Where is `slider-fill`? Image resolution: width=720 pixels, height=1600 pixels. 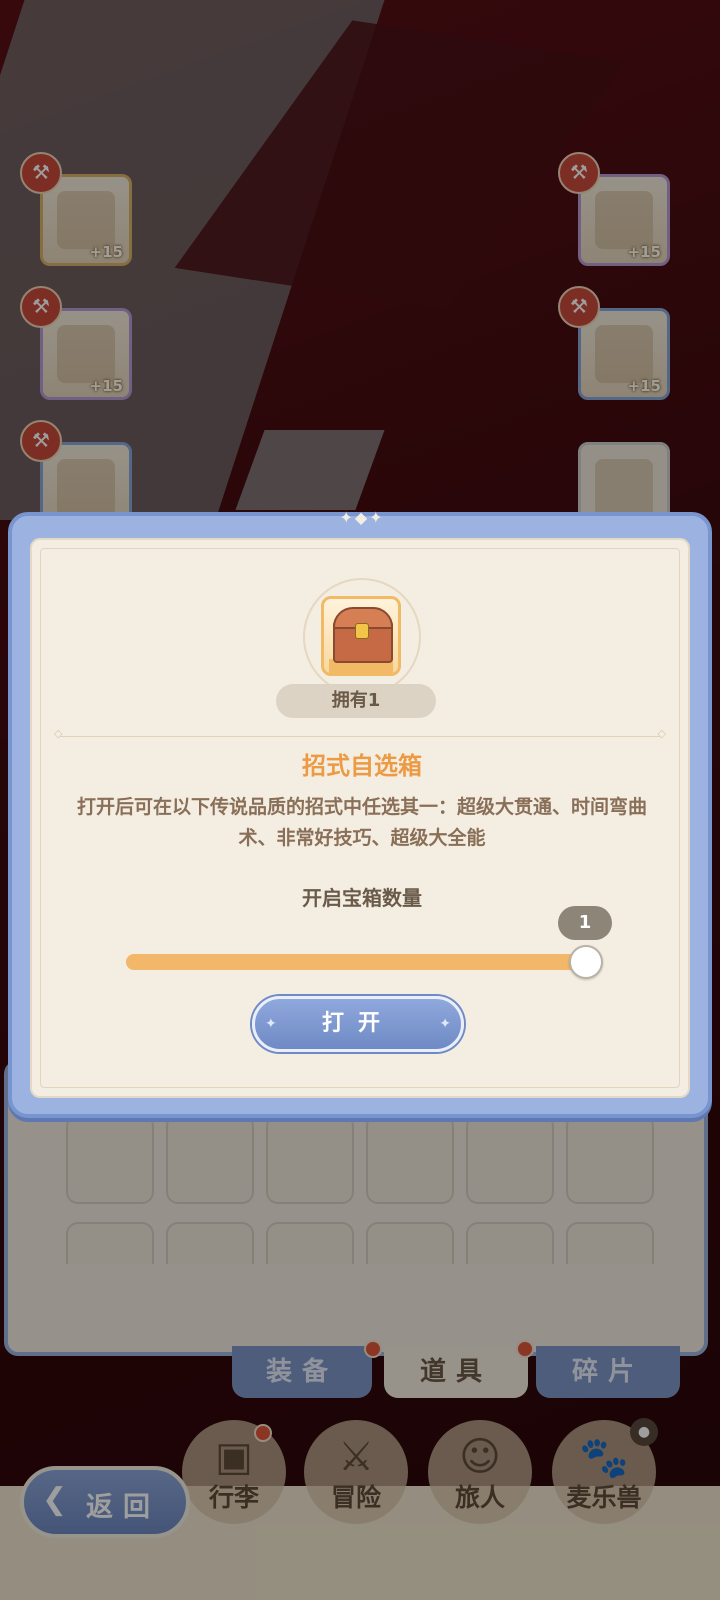
slider-fill is located at coordinates (356, 962).